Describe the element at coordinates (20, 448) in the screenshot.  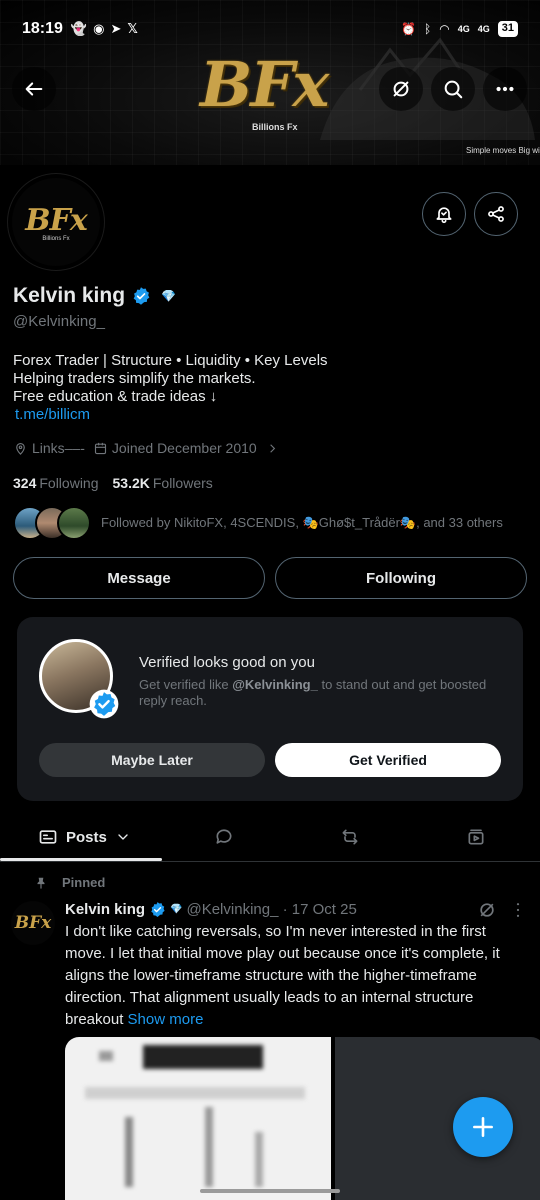
I see `location-pin-icon` at that location.